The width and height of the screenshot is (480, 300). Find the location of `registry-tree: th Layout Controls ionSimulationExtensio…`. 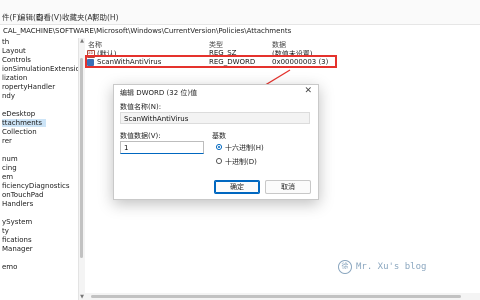

registry-tree: th Layout Controls ionSimulationExtensio… is located at coordinates (39, 169).